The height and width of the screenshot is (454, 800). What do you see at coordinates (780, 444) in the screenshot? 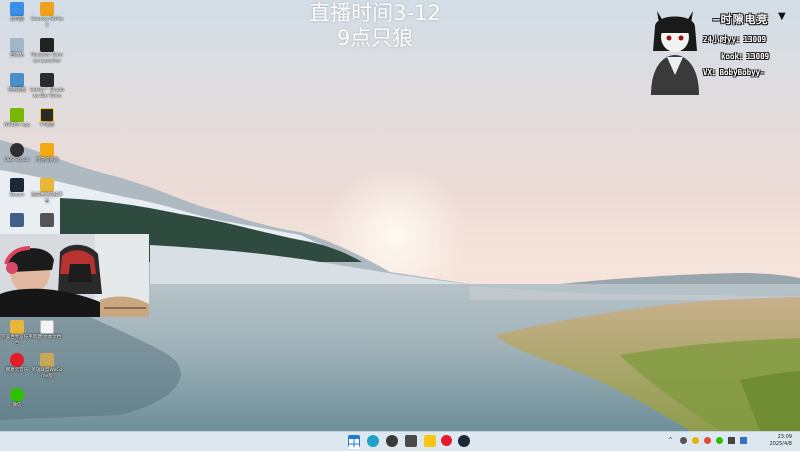
I see `clock-date: 2025/4/8` at bounding box center [780, 444].